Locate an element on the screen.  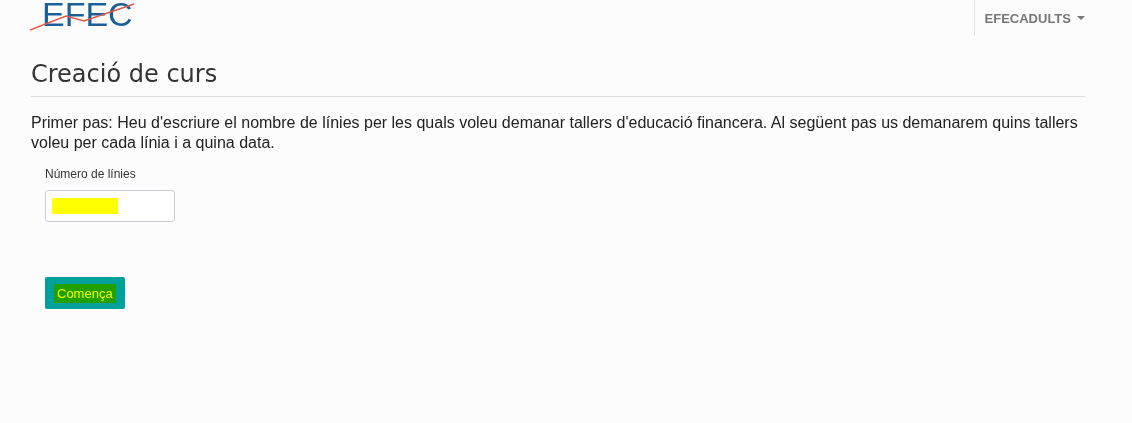
page-title: Creació de curs is located at coordinates (558, 78).